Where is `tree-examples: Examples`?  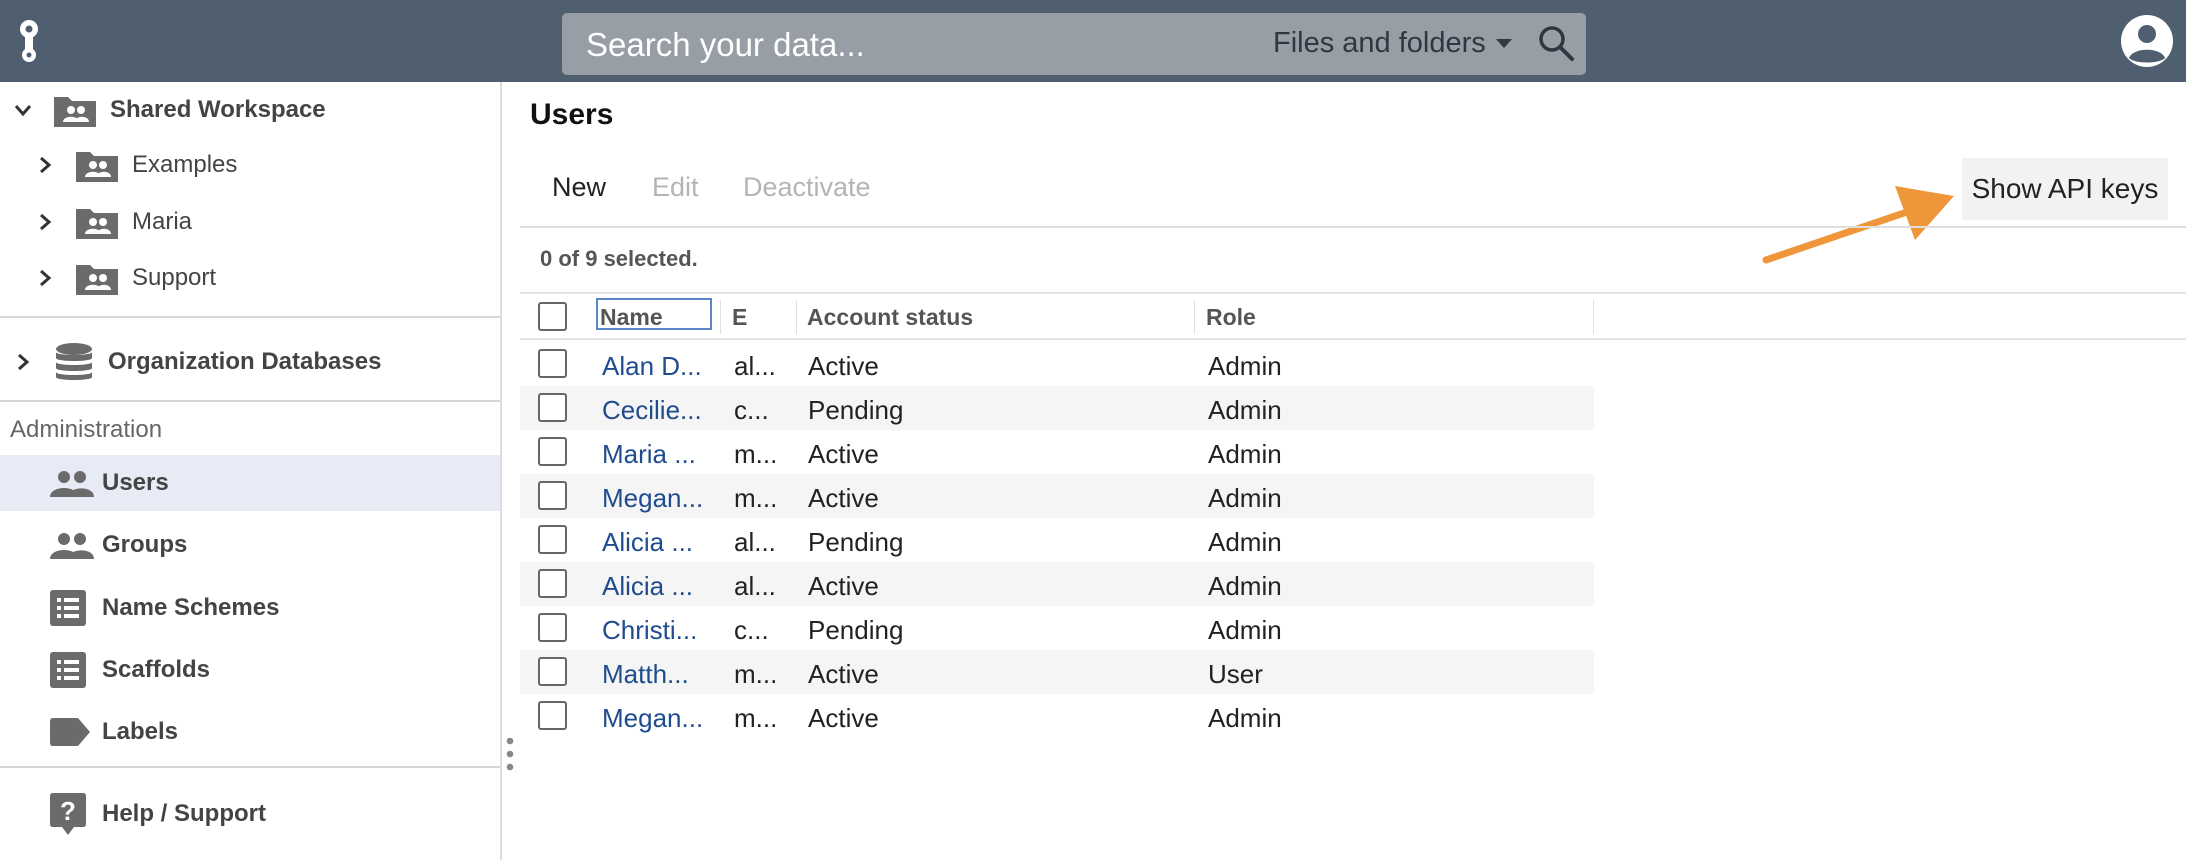 tree-examples: Examples is located at coordinates (135, 165).